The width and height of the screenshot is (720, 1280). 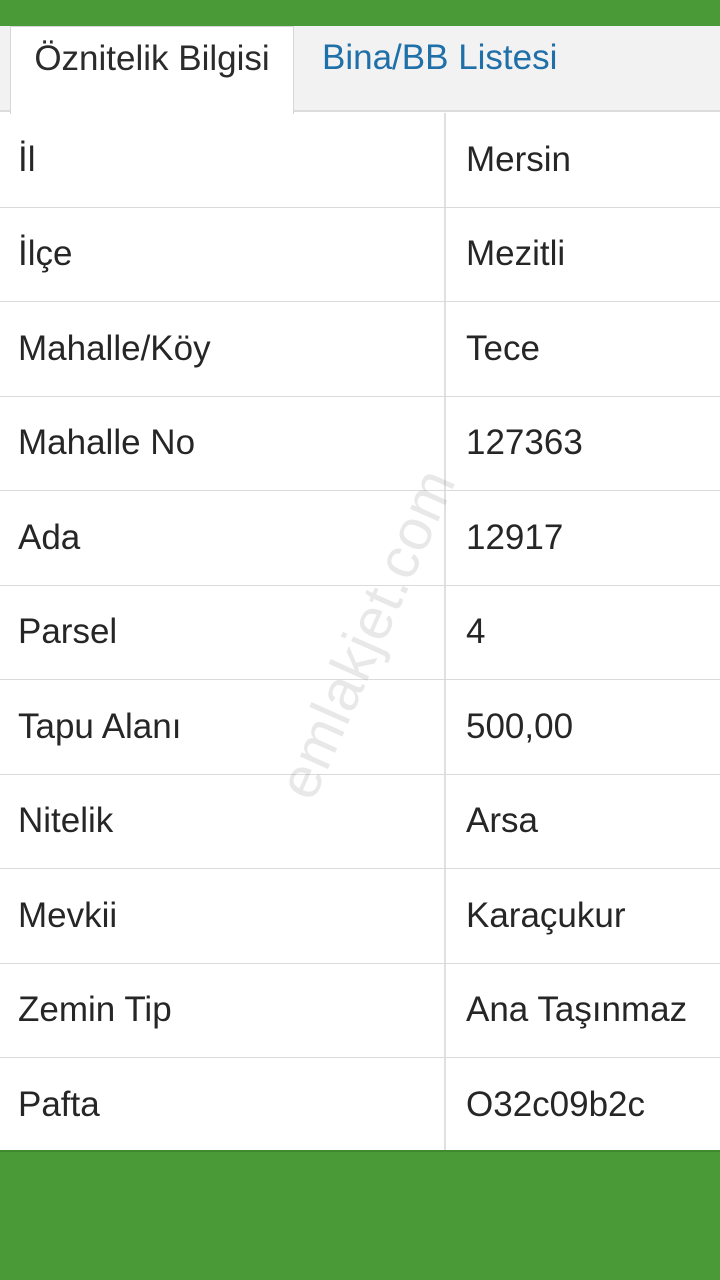 I want to click on row-value: Ana Taşınmaz, so click(x=577, y=1010).